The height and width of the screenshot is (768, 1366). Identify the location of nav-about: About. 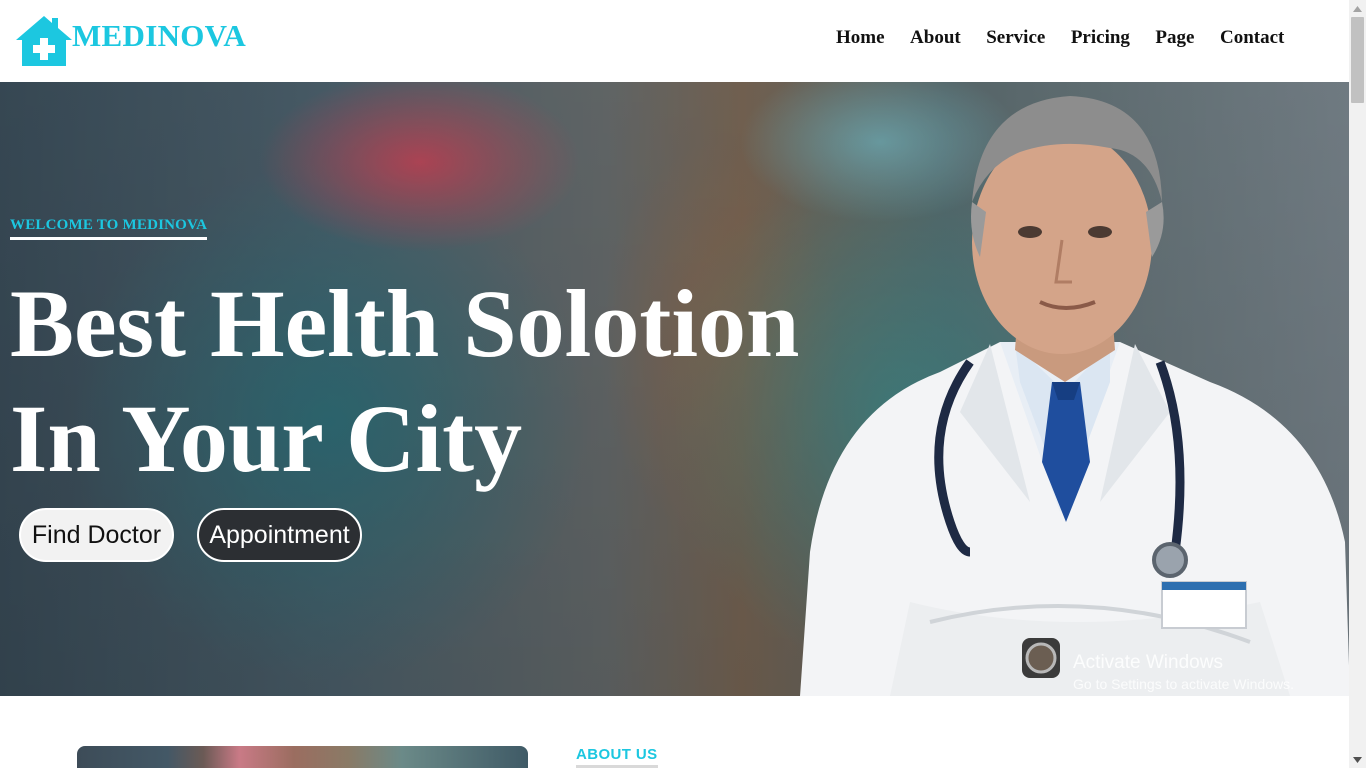
(935, 38).